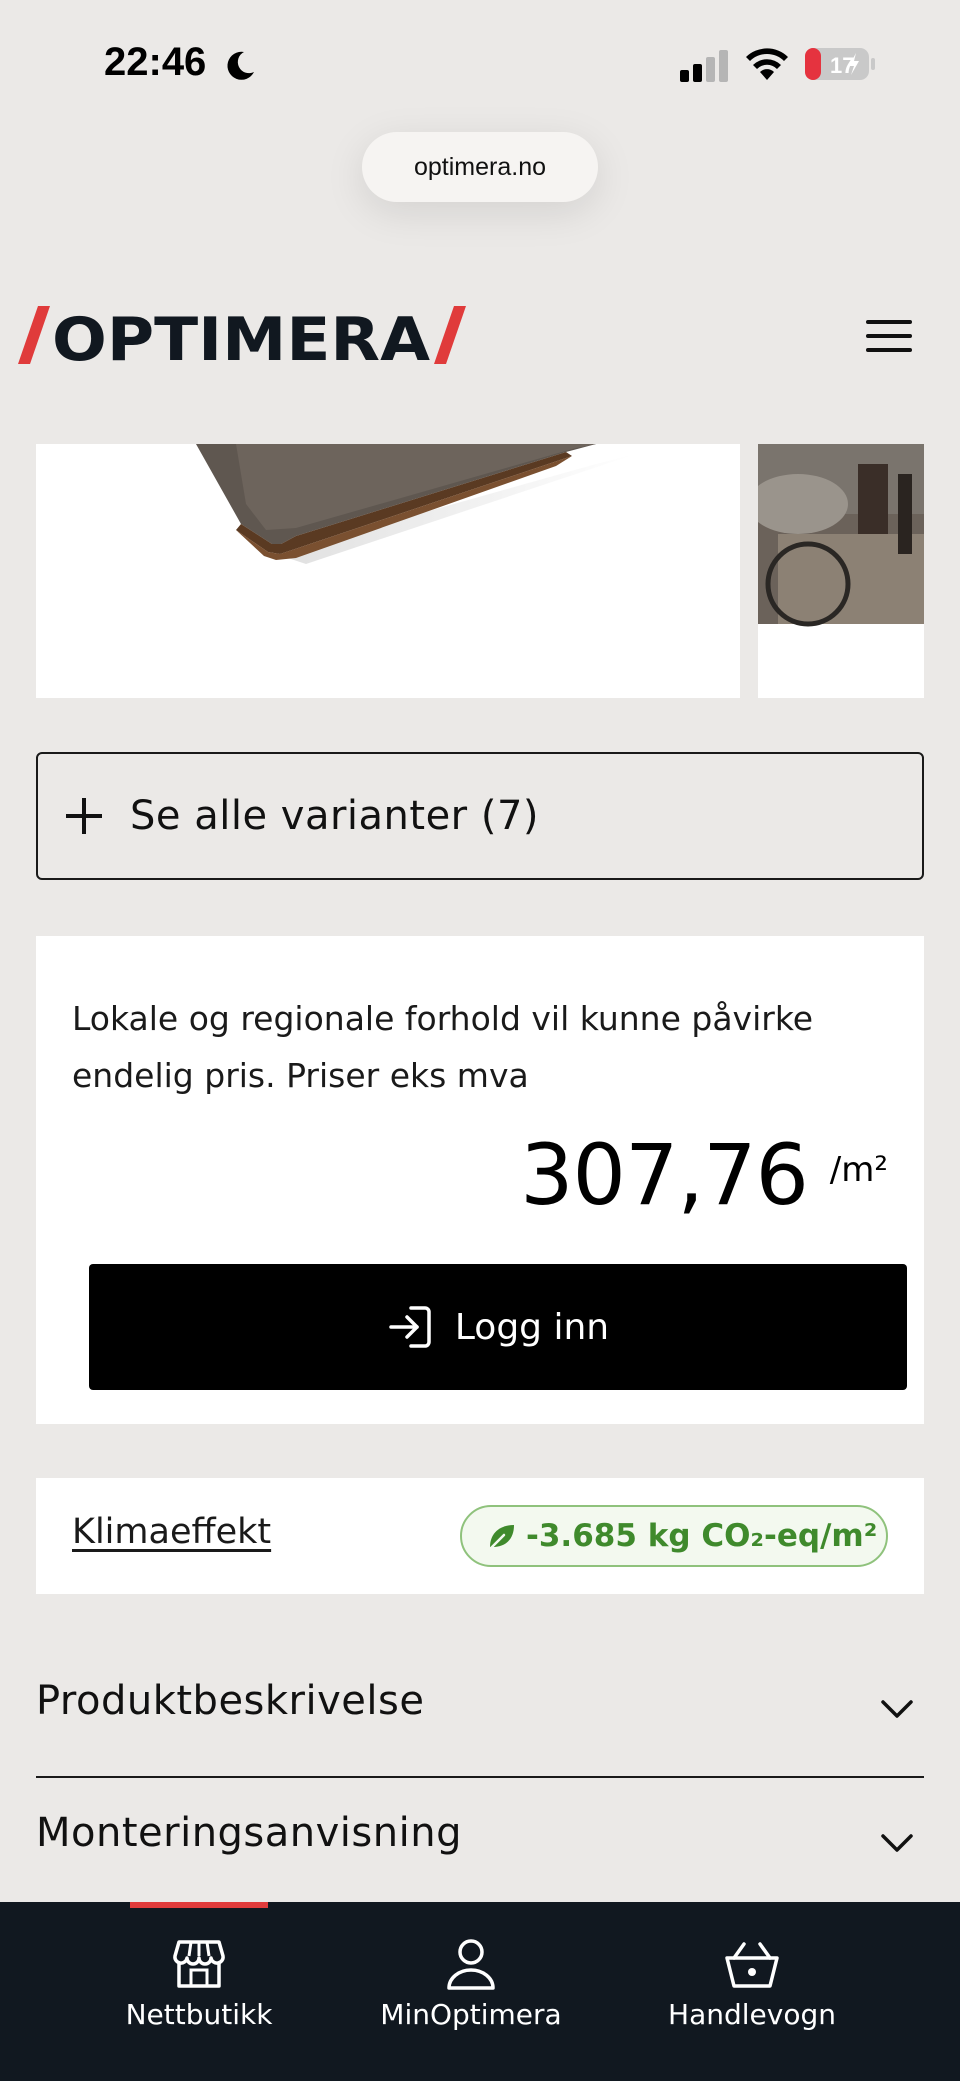  I want to click on browser-url-bar: optimera.no, so click(480, 167).